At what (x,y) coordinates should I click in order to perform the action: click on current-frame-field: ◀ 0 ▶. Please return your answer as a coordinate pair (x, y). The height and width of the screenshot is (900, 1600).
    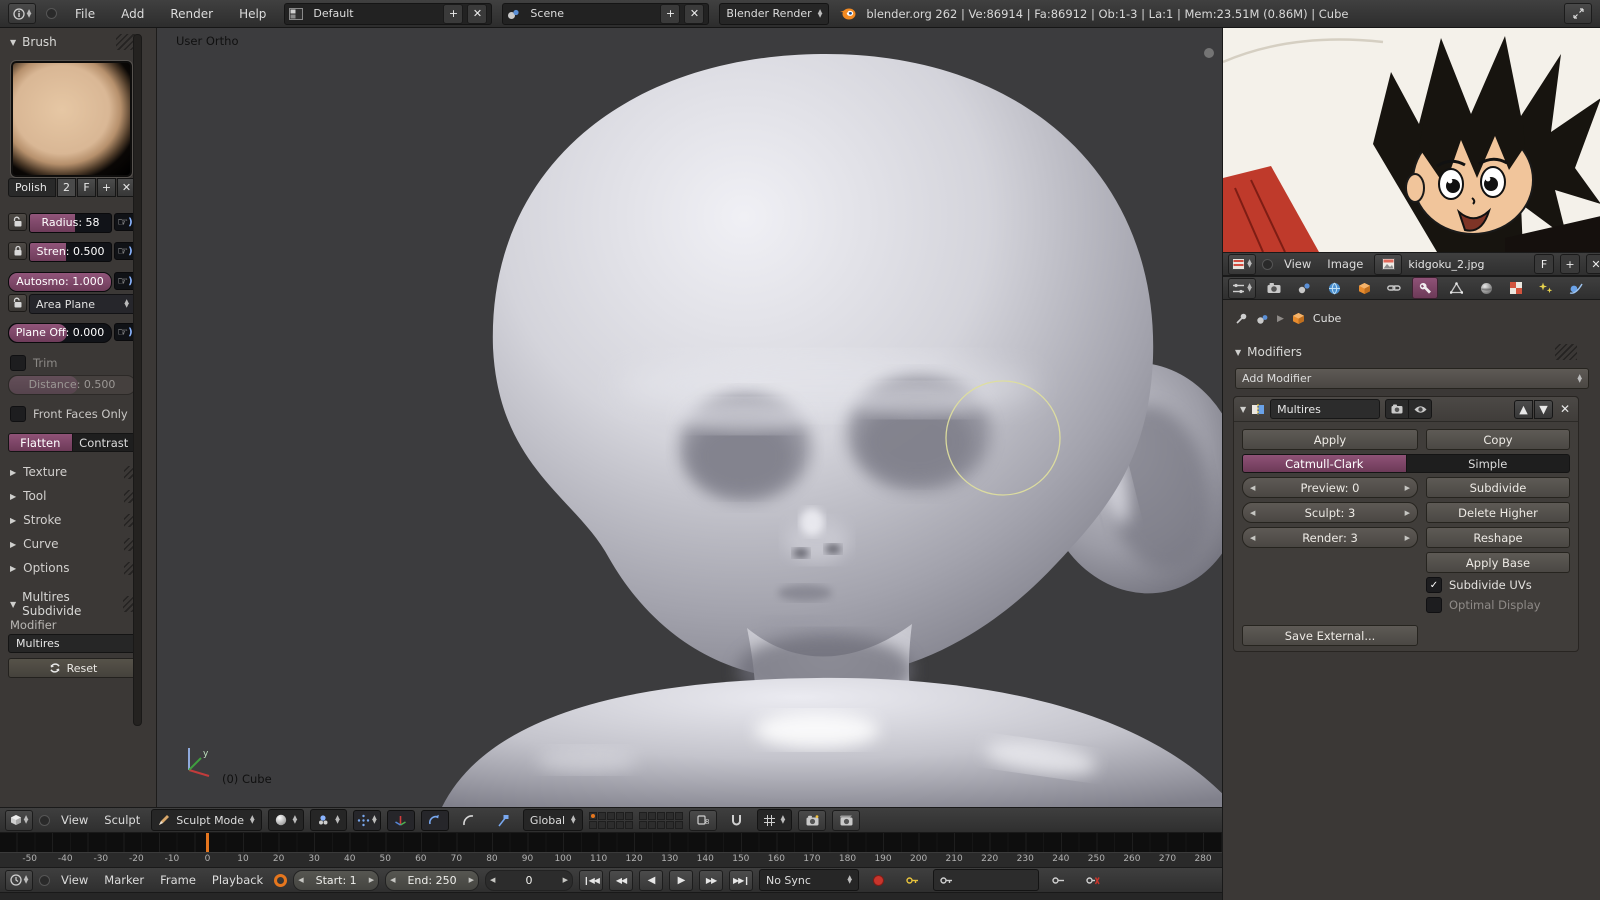
    Looking at the image, I should click on (528, 880).